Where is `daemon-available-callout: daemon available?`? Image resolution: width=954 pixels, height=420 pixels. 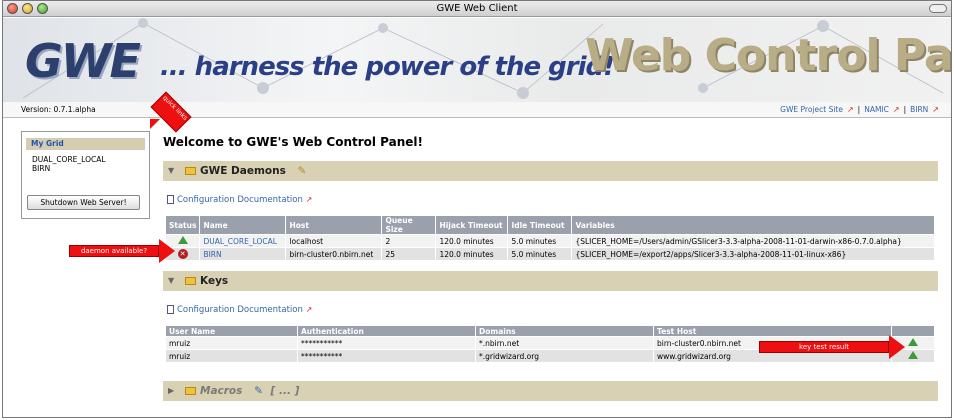
daemon-available-callout: daemon available? is located at coordinates (114, 251).